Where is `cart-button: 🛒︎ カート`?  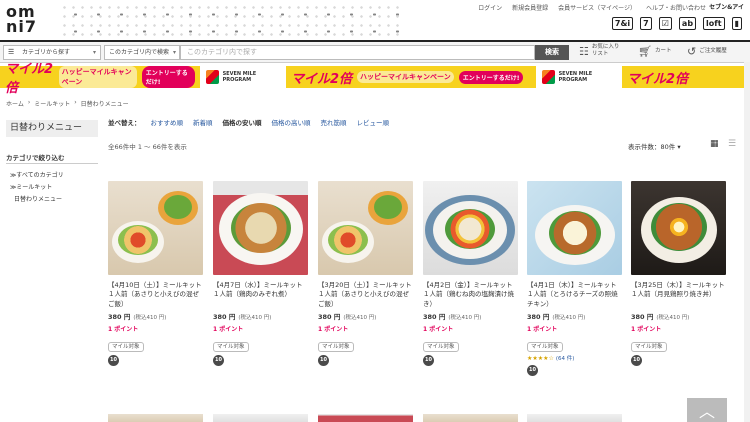
cart-button: 🛒︎ カート is located at coordinates (654, 51).